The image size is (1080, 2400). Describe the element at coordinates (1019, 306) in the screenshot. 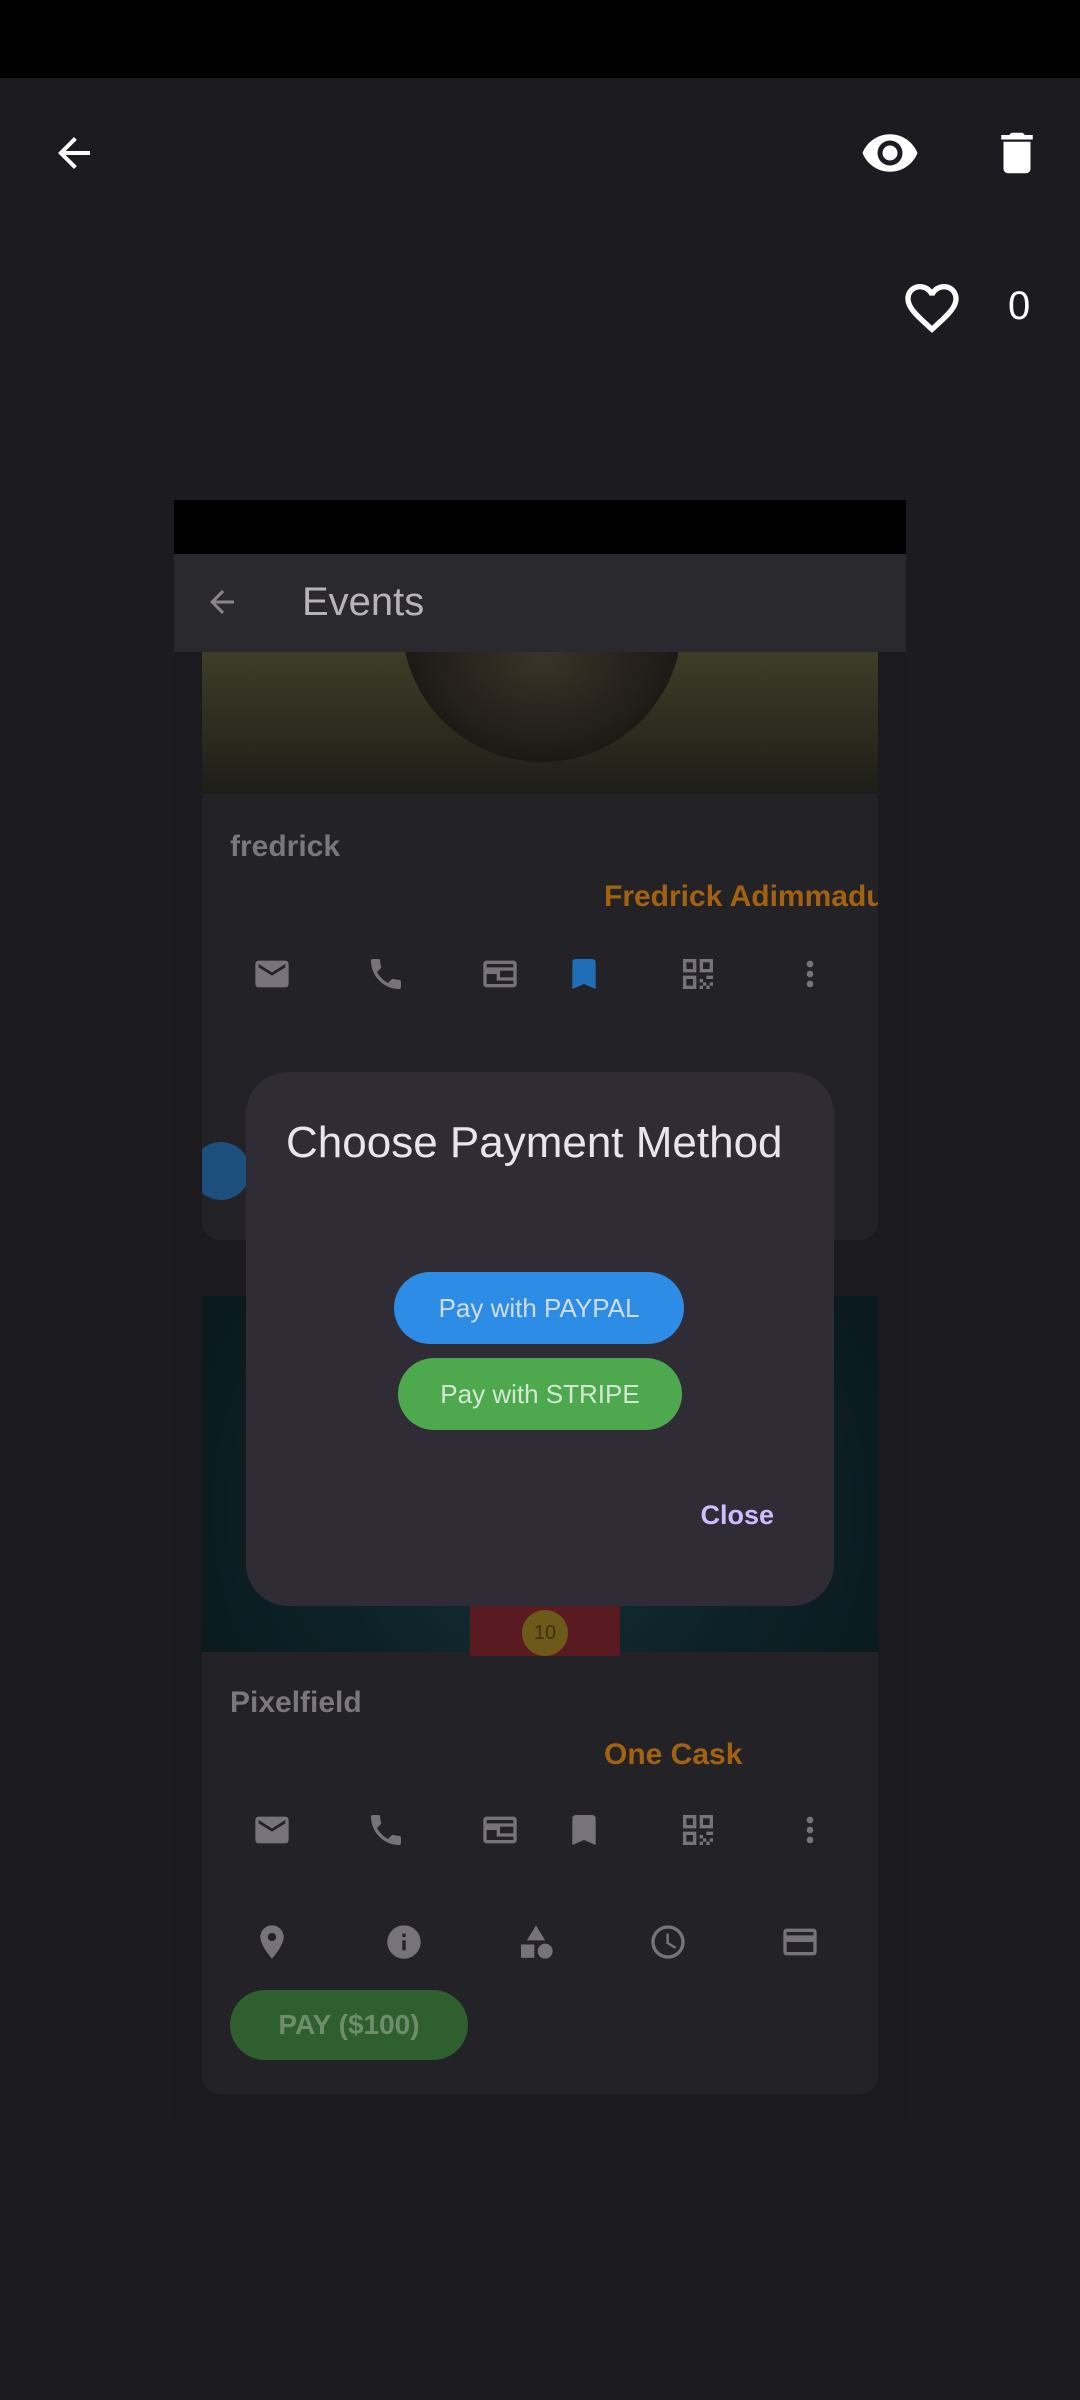

I see `likes-count: 0` at that location.